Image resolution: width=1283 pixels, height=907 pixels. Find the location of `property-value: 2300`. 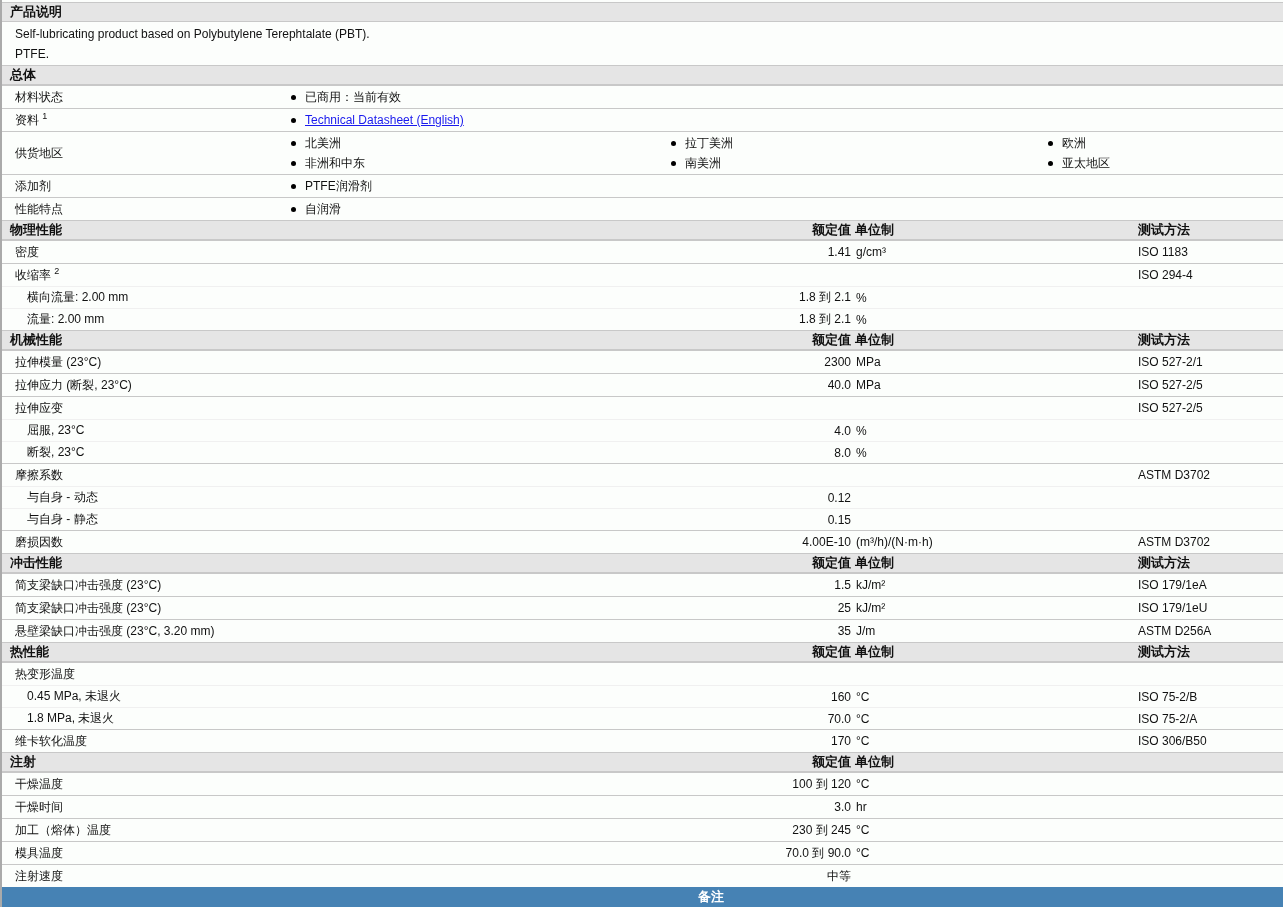

property-value: 2300 is located at coordinates (837, 362).